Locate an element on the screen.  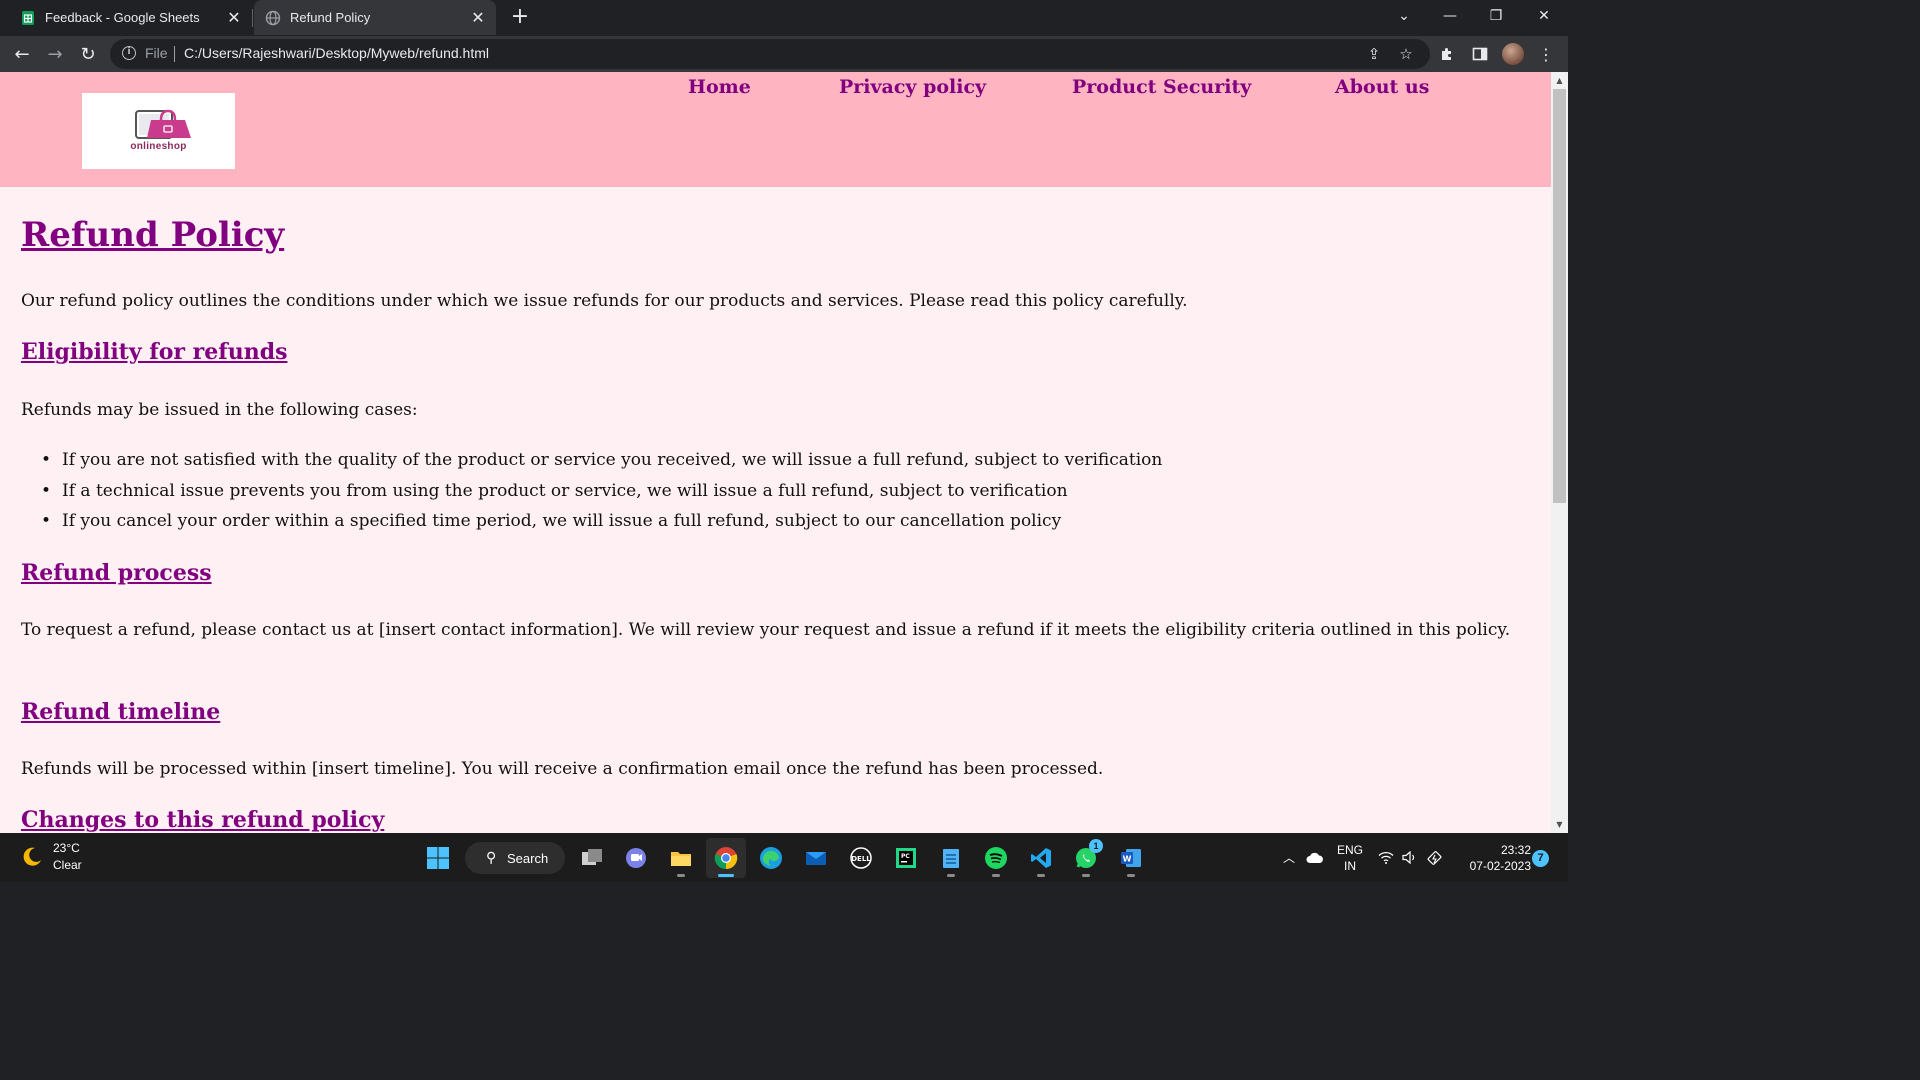
vscode-icon is located at coordinates (1041, 858).